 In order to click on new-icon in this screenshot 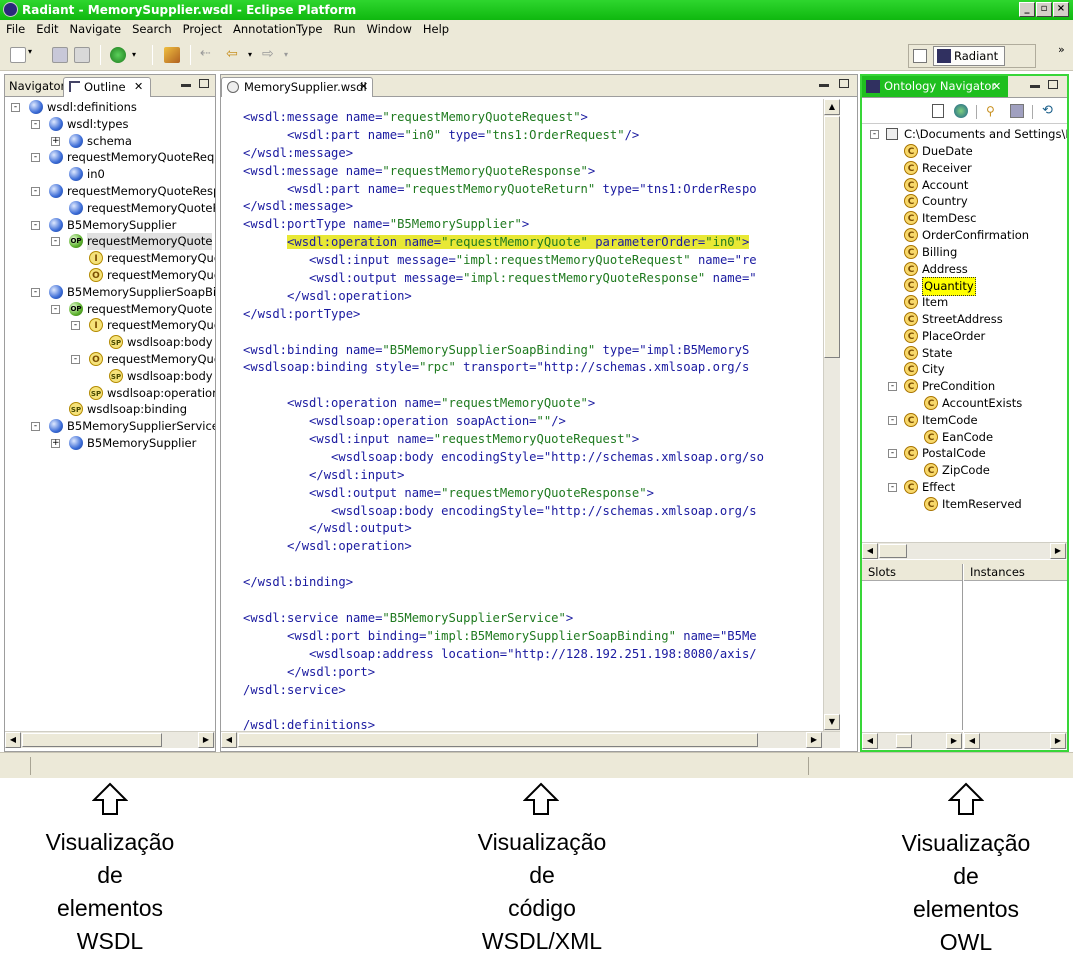, I will do `click(18, 55)`.